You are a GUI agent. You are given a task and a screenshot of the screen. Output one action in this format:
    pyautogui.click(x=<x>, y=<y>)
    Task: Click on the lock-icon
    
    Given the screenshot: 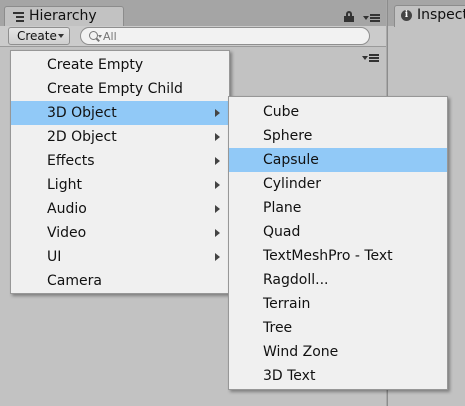 What is the action you would take?
    pyautogui.click(x=349, y=16)
    